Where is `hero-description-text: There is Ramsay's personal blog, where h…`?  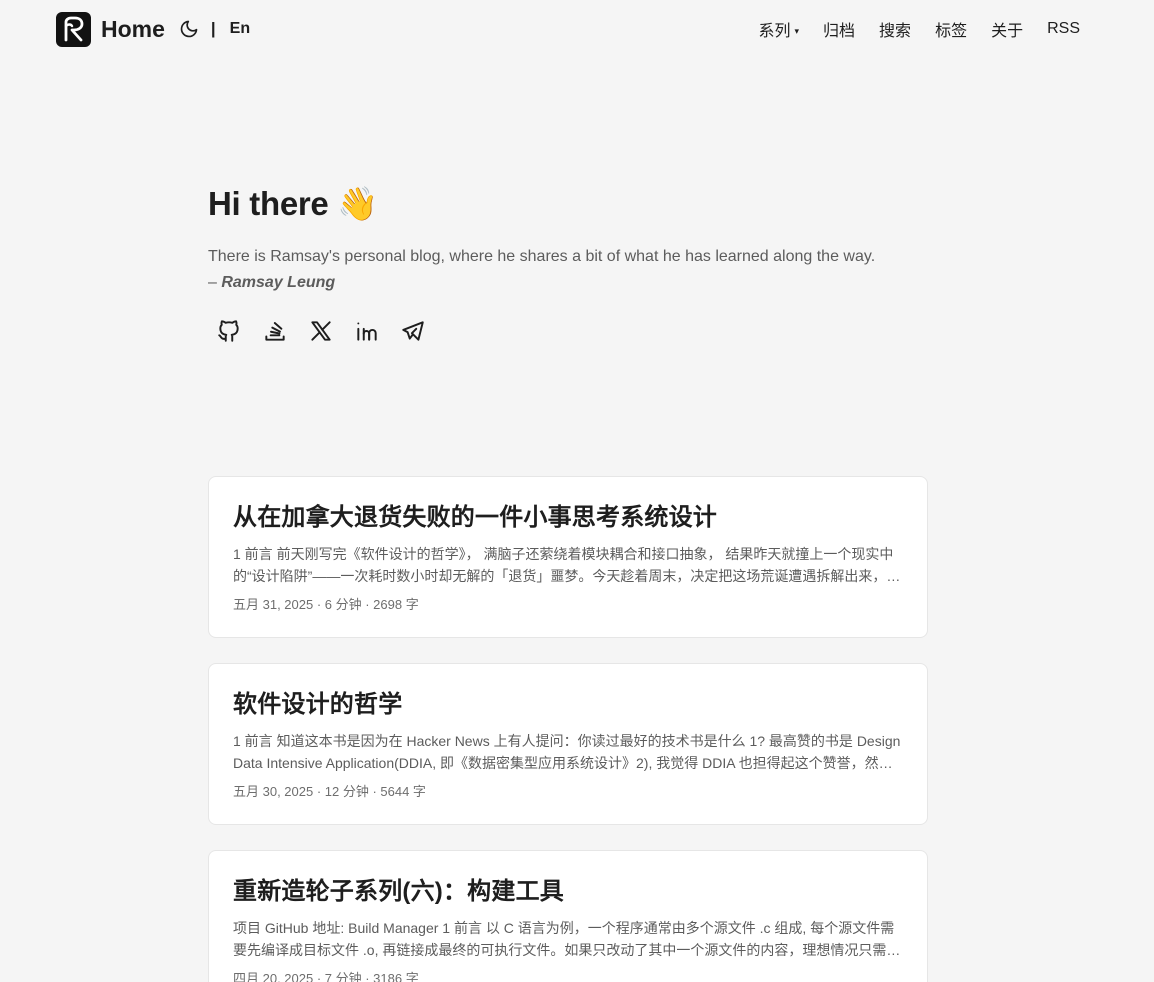
hero-description-text: There is Ramsay's personal blog, where h… is located at coordinates (542, 256).